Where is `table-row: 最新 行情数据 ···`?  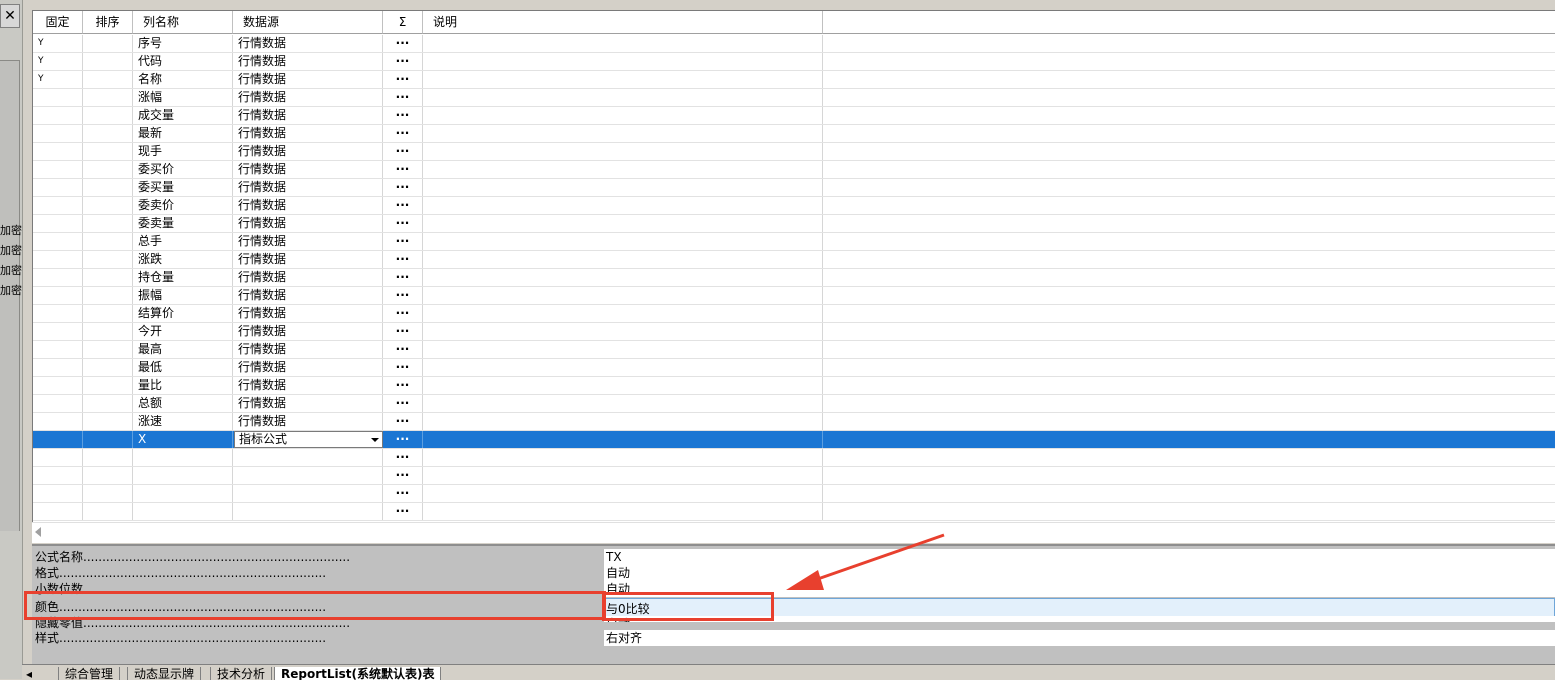 table-row: 最新 行情数据 ··· is located at coordinates (794, 134).